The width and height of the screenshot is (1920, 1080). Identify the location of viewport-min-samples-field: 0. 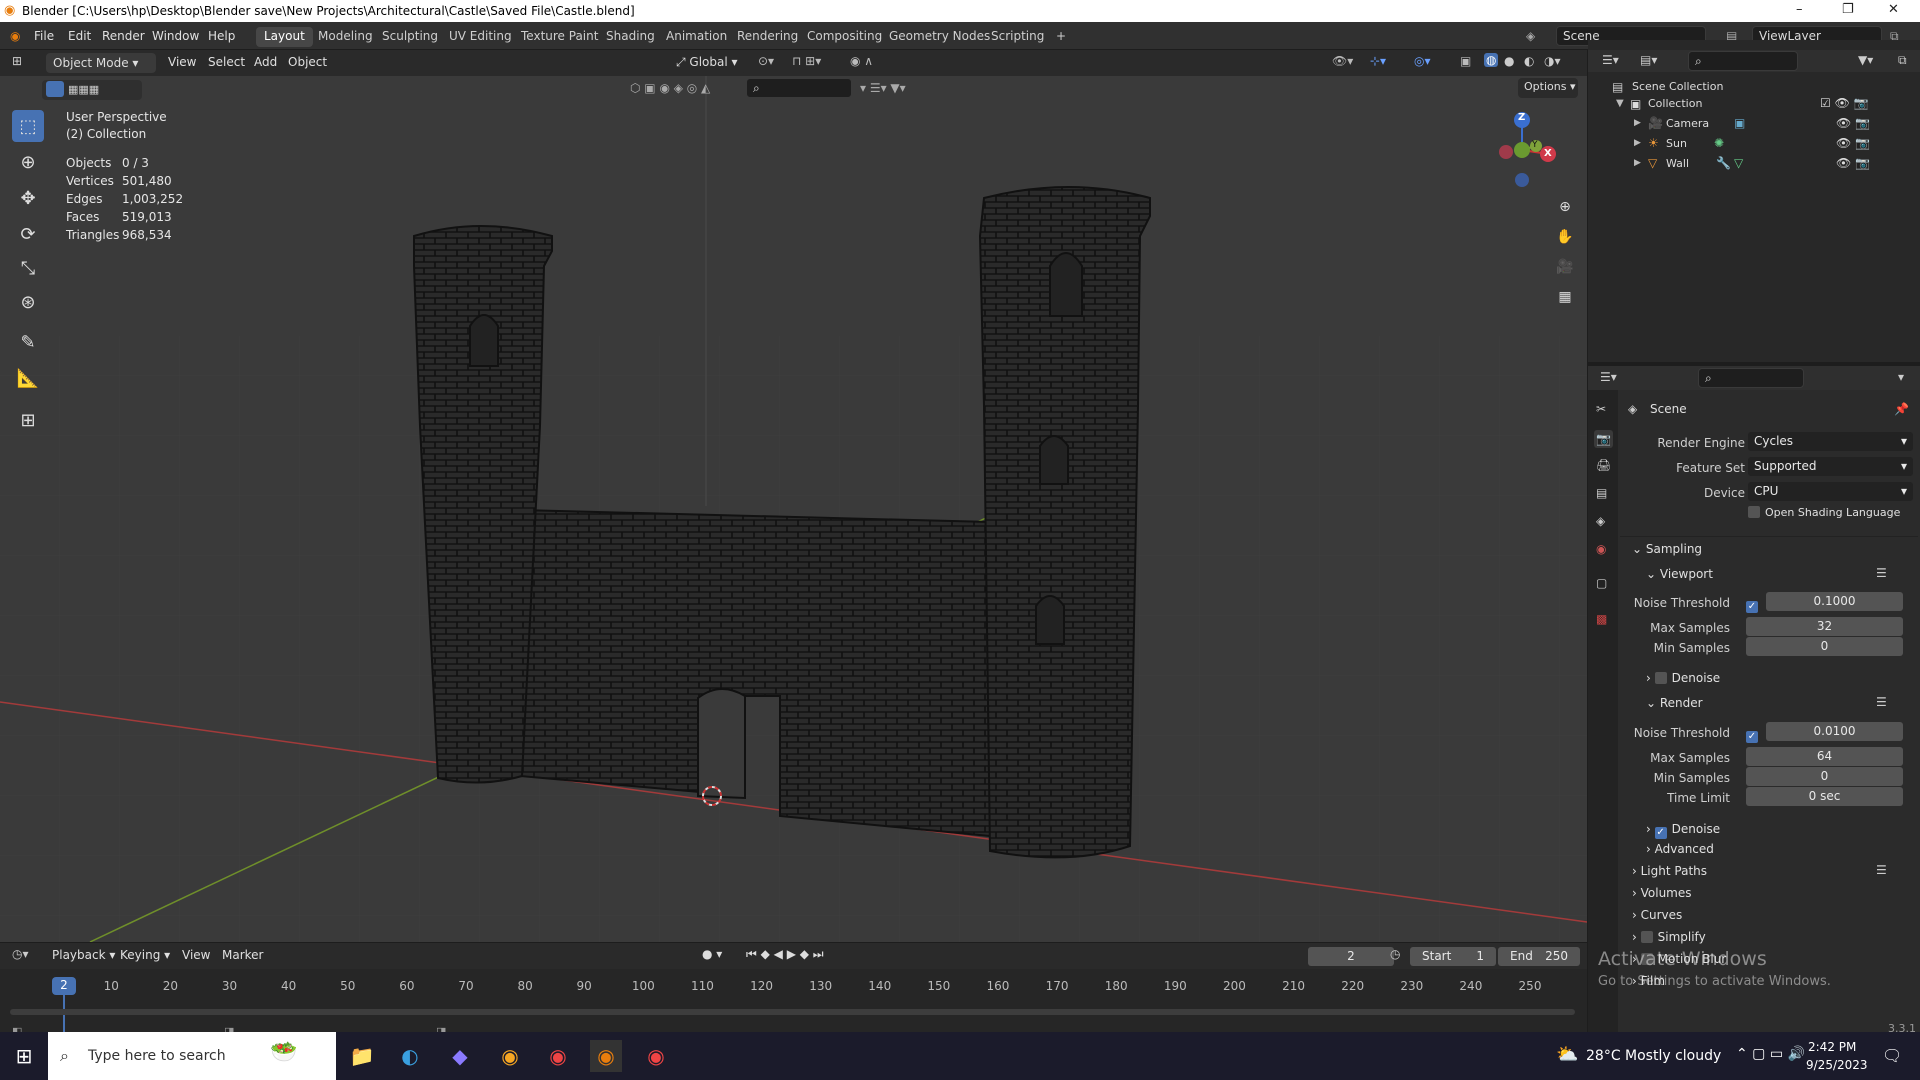
(1824, 646).